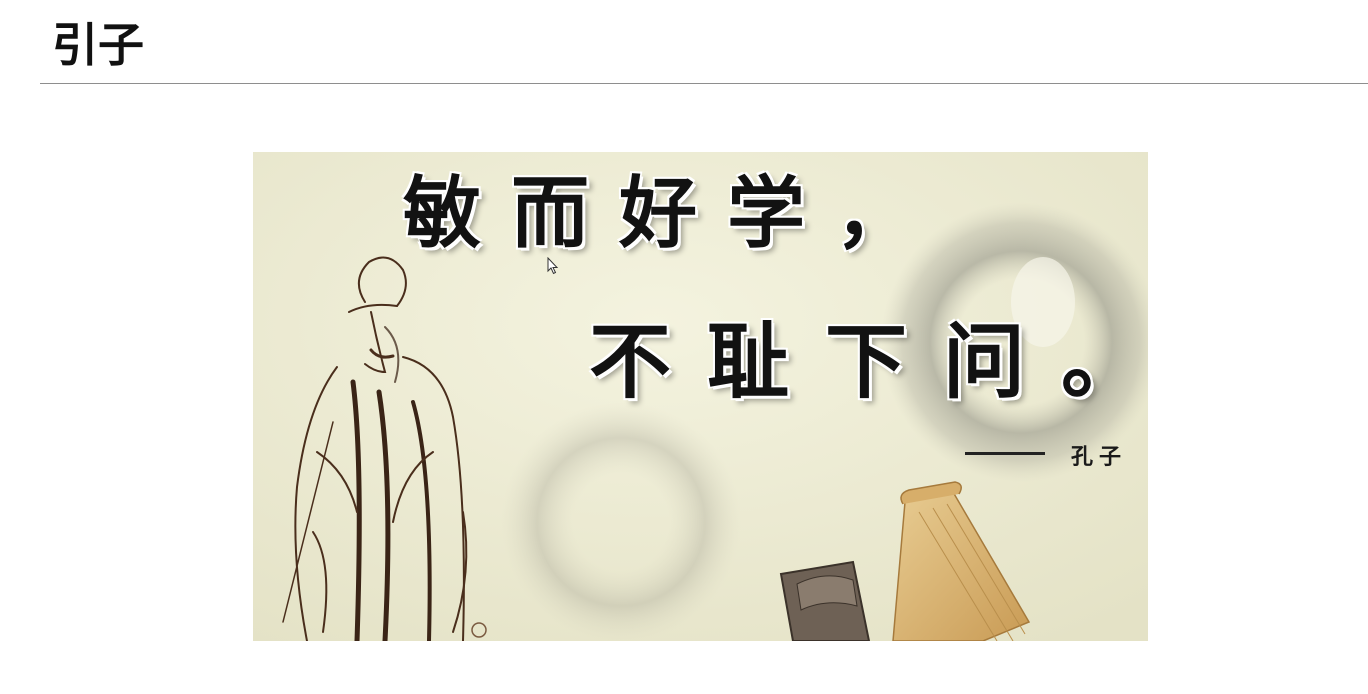  Describe the element at coordinates (1005, 453) in the screenshot. I see `attribution-dash` at that location.